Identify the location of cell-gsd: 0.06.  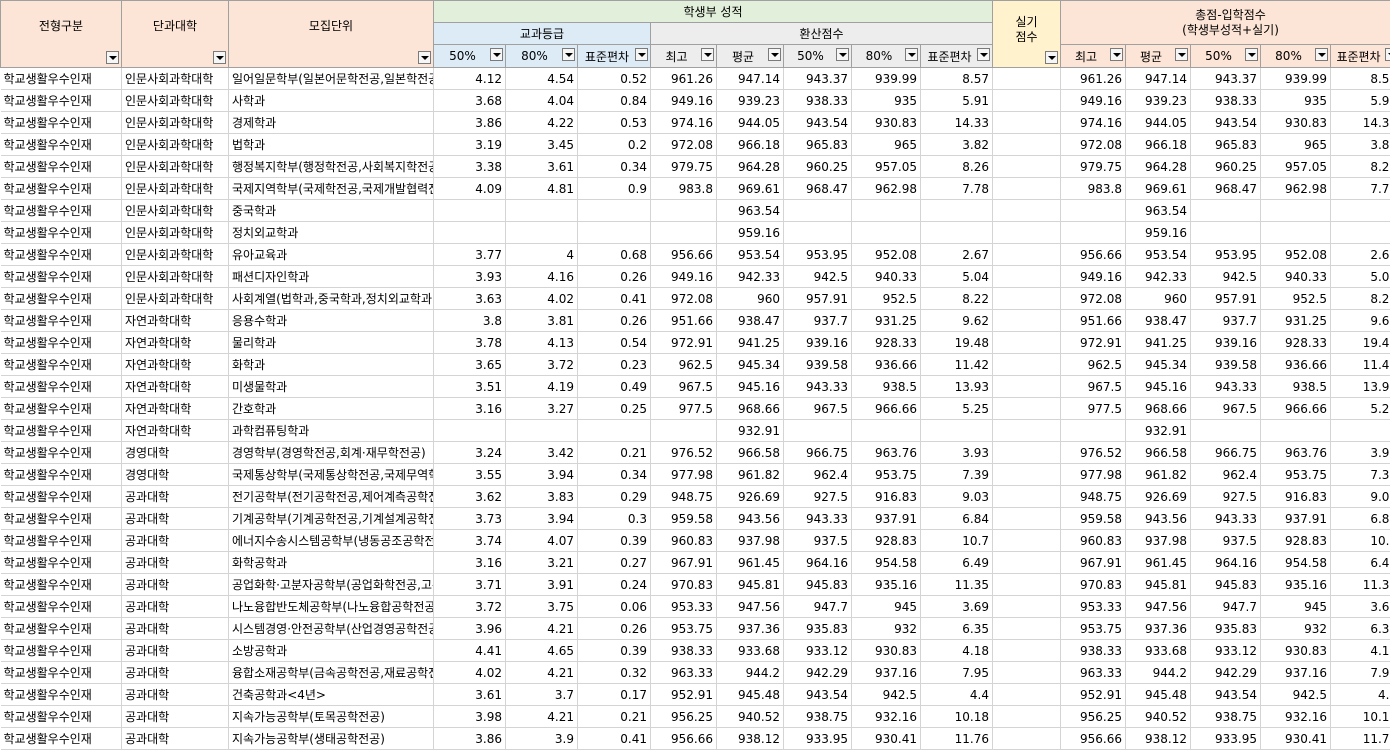
(614, 606).